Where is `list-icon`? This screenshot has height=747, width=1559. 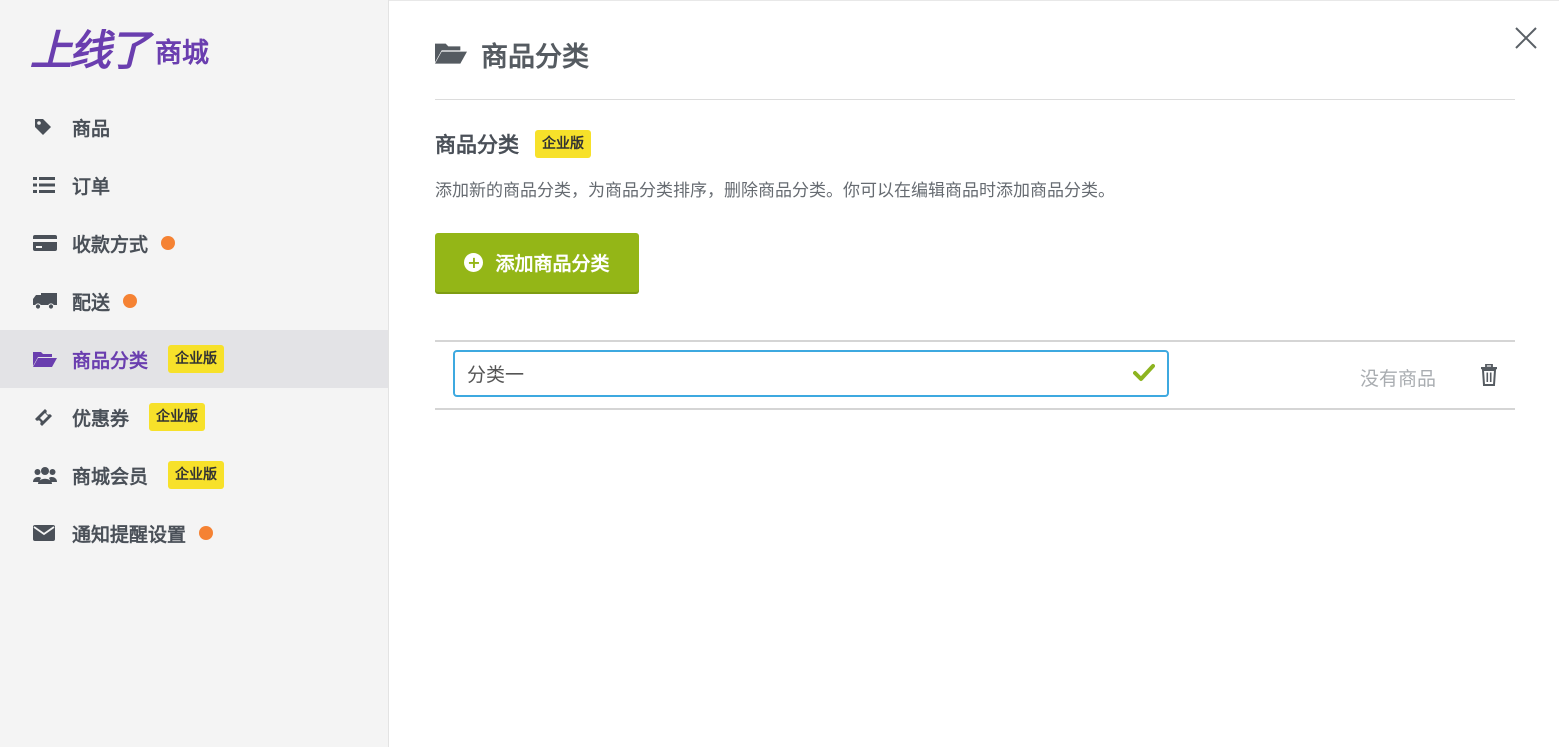 list-icon is located at coordinates (45, 185).